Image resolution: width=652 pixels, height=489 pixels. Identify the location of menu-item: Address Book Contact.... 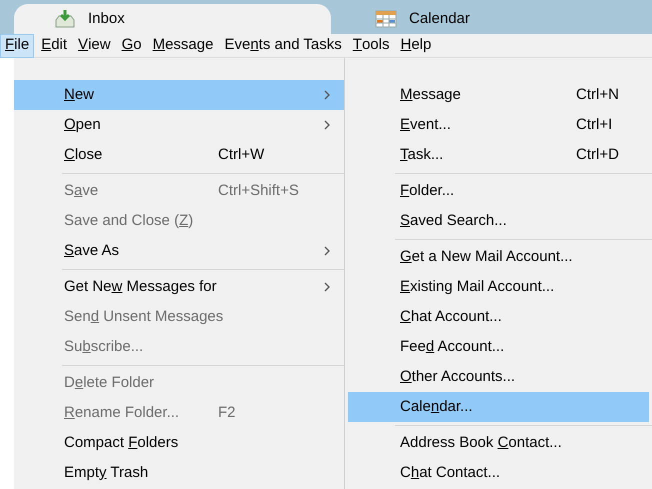
(498, 443).